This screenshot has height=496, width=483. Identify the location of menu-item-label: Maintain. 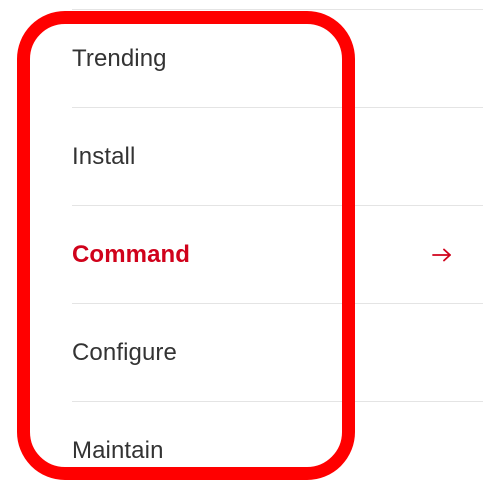
(118, 450).